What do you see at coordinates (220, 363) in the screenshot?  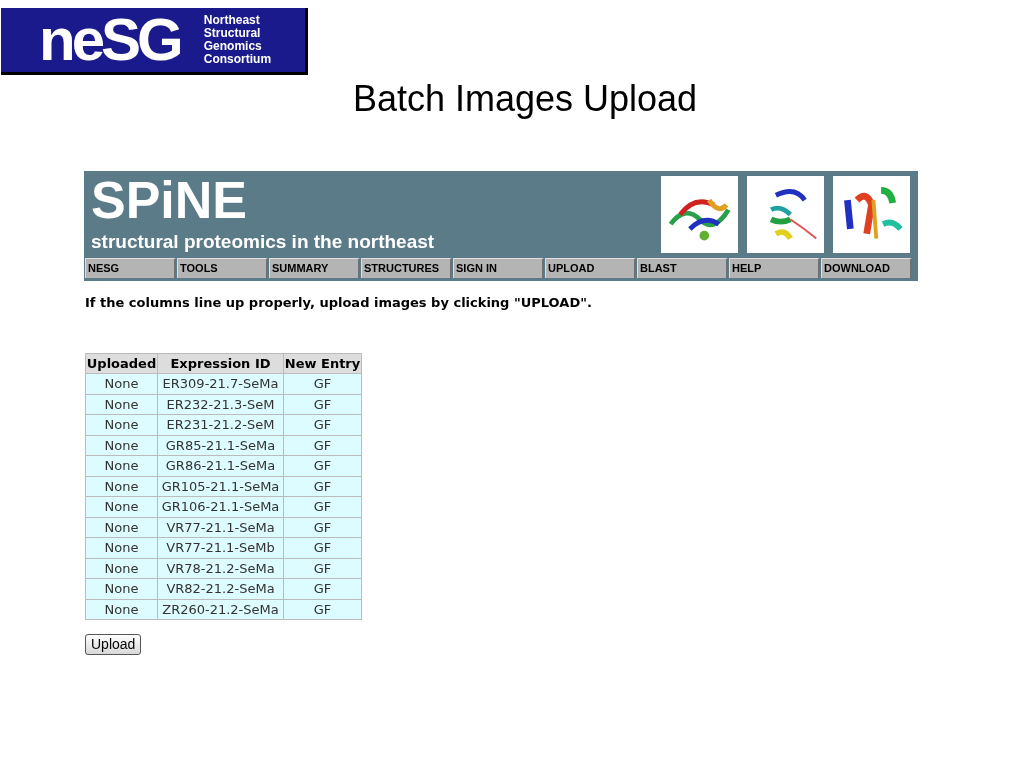 I see `column-header: Expression ID` at bounding box center [220, 363].